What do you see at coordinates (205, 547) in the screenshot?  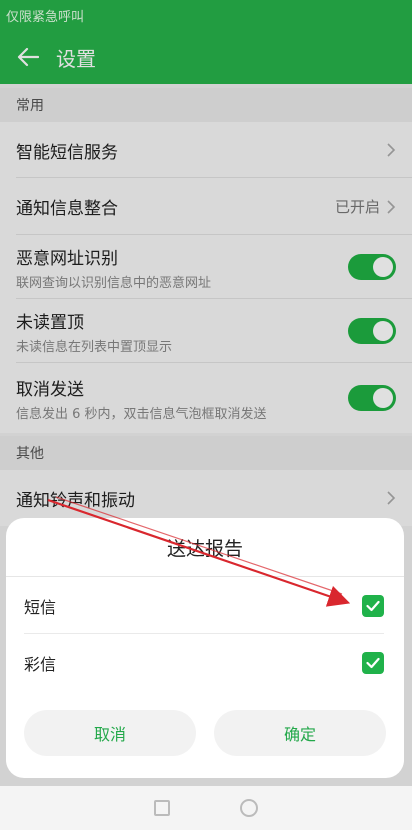 I see `dialog-title: 送达报告` at bounding box center [205, 547].